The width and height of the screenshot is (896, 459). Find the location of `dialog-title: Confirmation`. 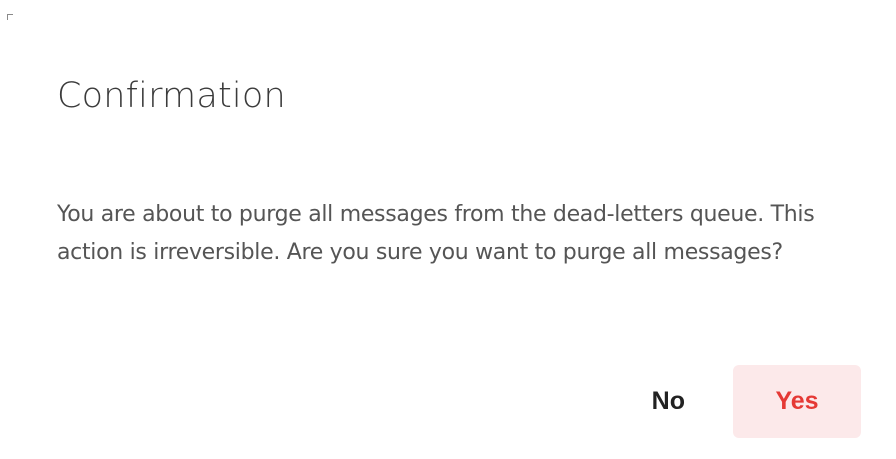

dialog-title: Confirmation is located at coordinates (171, 96).